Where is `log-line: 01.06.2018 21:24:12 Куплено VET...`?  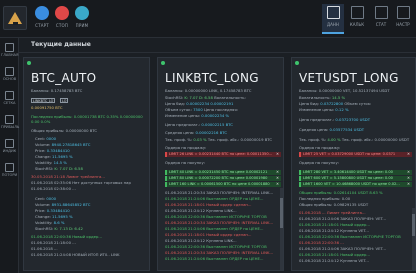
log-line: 01.06.2018 21:24:12 Куплено VET... is located at coordinates (334, 230).